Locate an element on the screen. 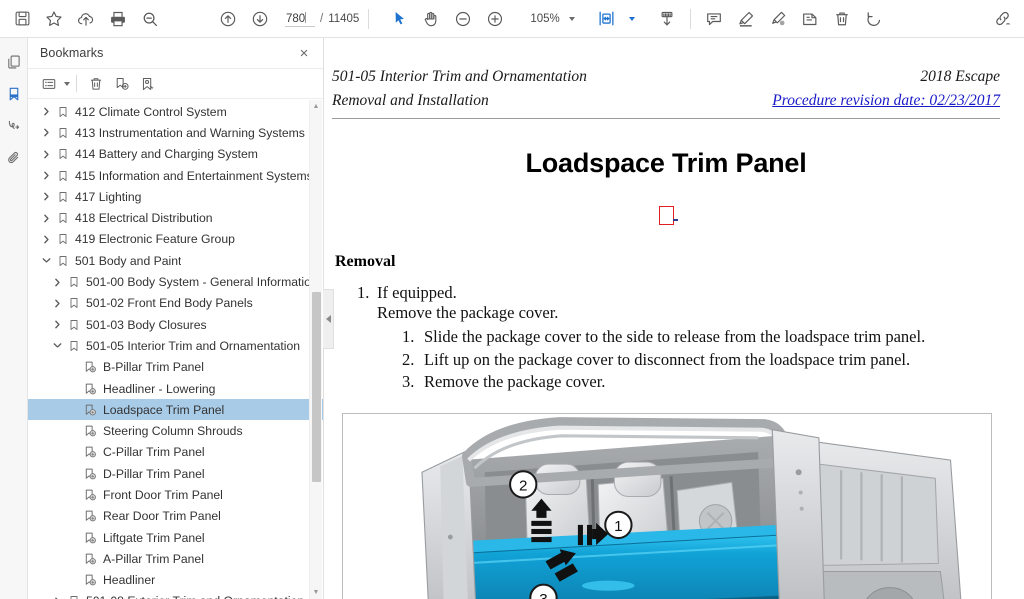 The height and width of the screenshot is (599, 1024). cloud-upload-button is located at coordinates (86, 19).